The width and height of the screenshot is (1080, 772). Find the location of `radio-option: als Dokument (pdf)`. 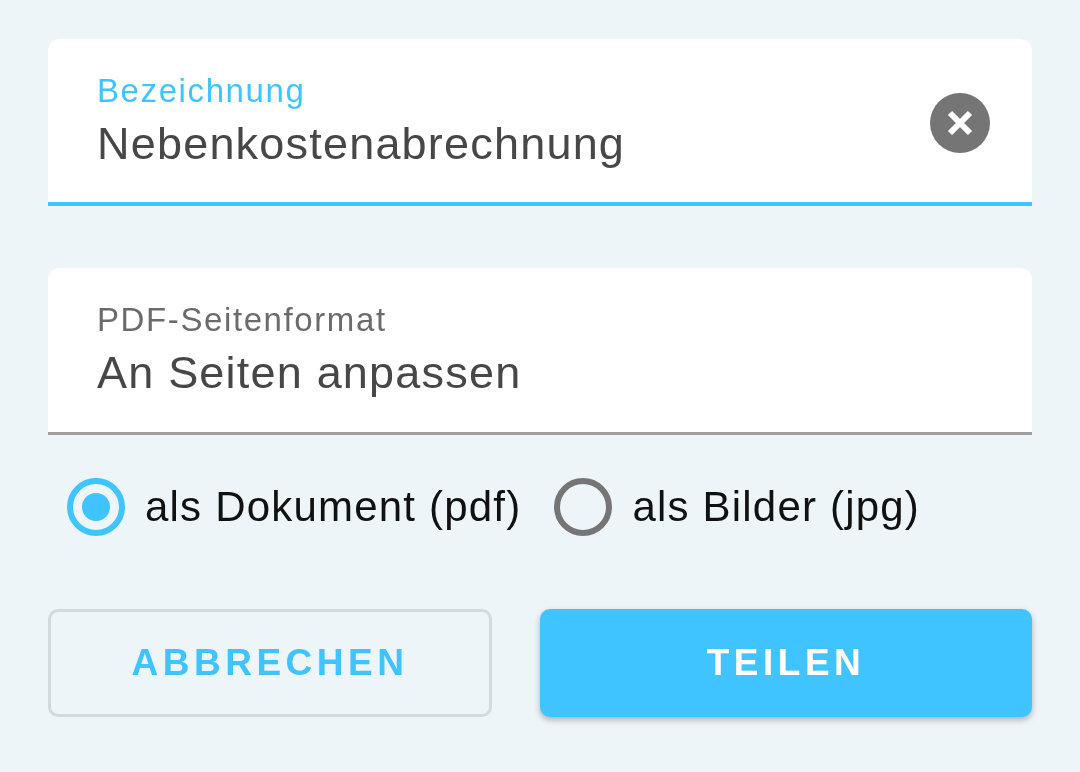

radio-option: als Dokument (pdf) is located at coordinates (294, 507).